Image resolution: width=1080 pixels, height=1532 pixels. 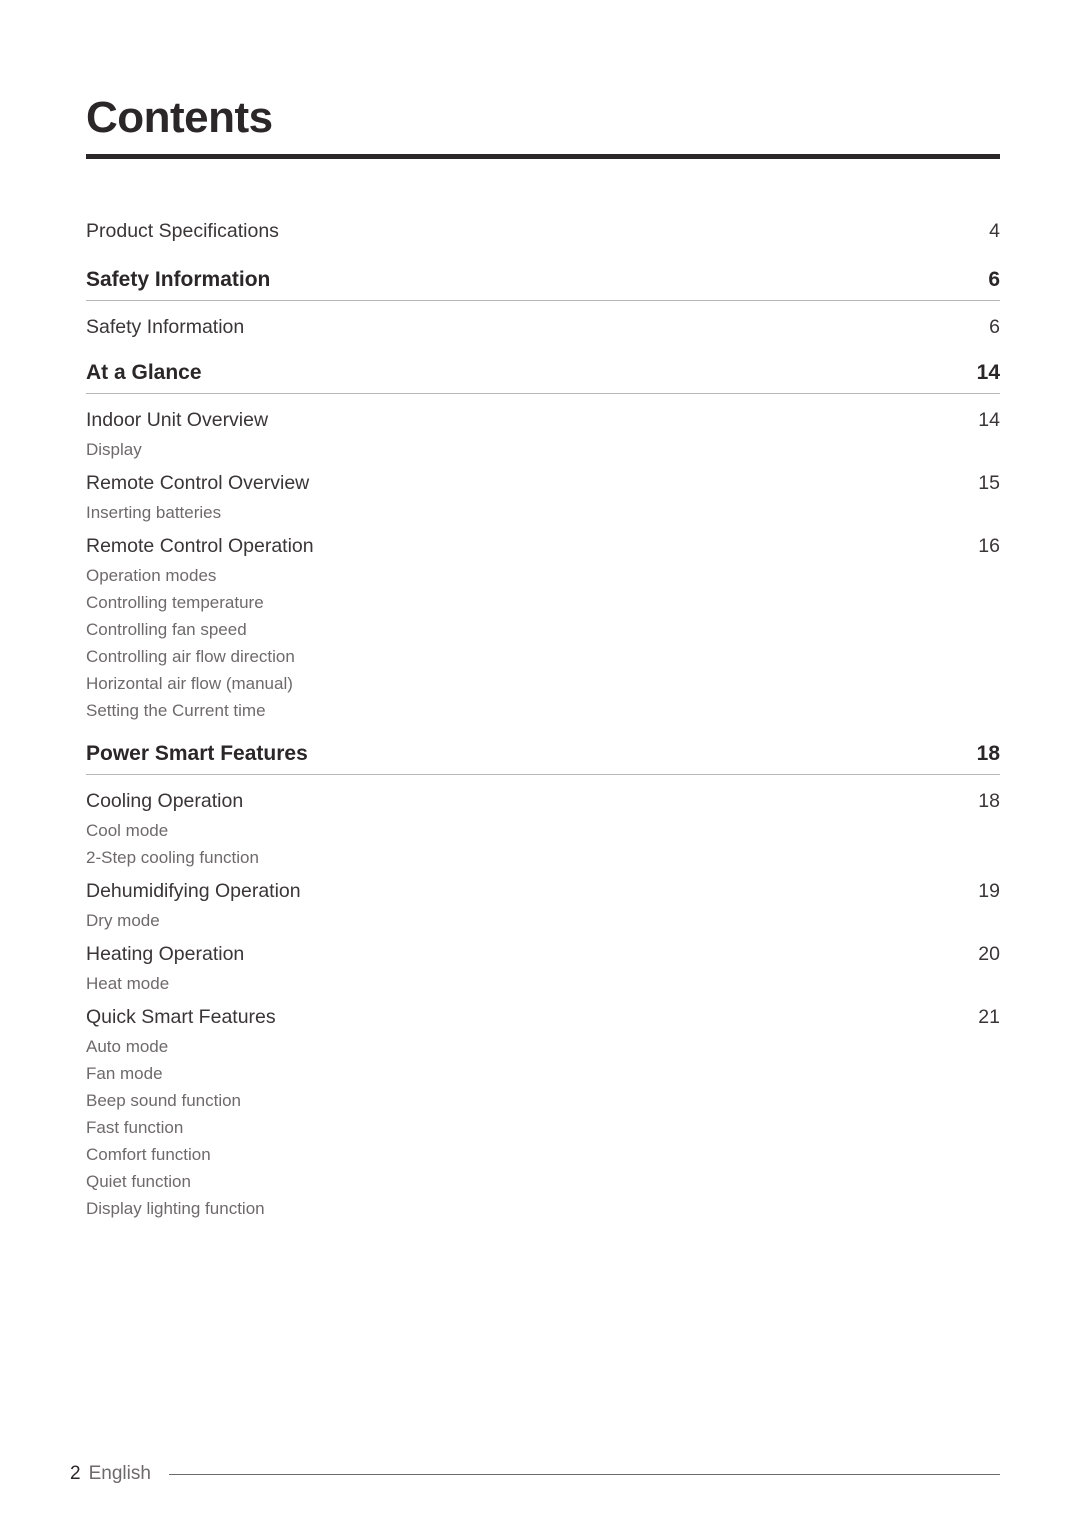 What do you see at coordinates (543, 710) in the screenshot?
I see `toc-sub-entry: Setting the Current time` at bounding box center [543, 710].